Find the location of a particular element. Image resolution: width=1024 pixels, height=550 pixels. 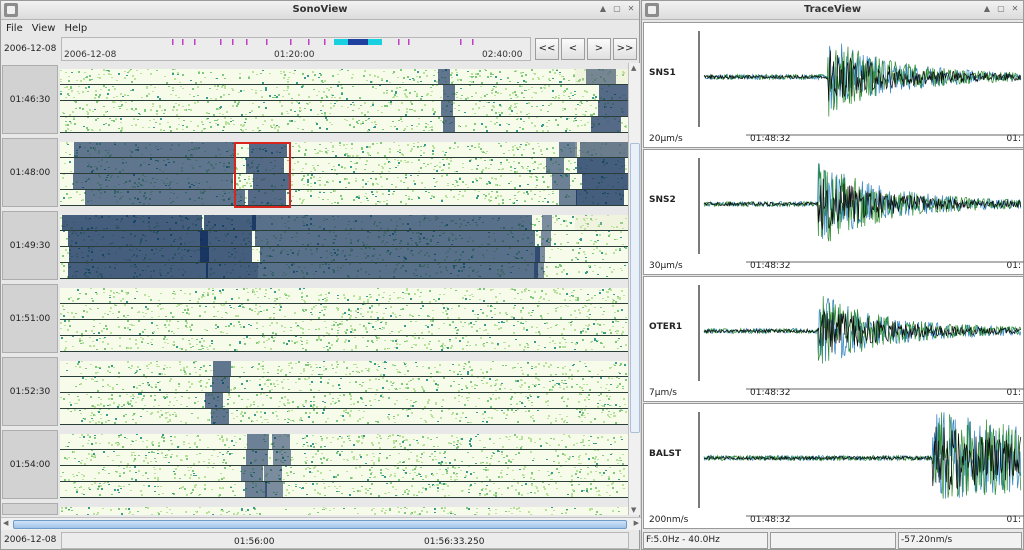

row-time-label: 01:52:30 is located at coordinates (30, 391).